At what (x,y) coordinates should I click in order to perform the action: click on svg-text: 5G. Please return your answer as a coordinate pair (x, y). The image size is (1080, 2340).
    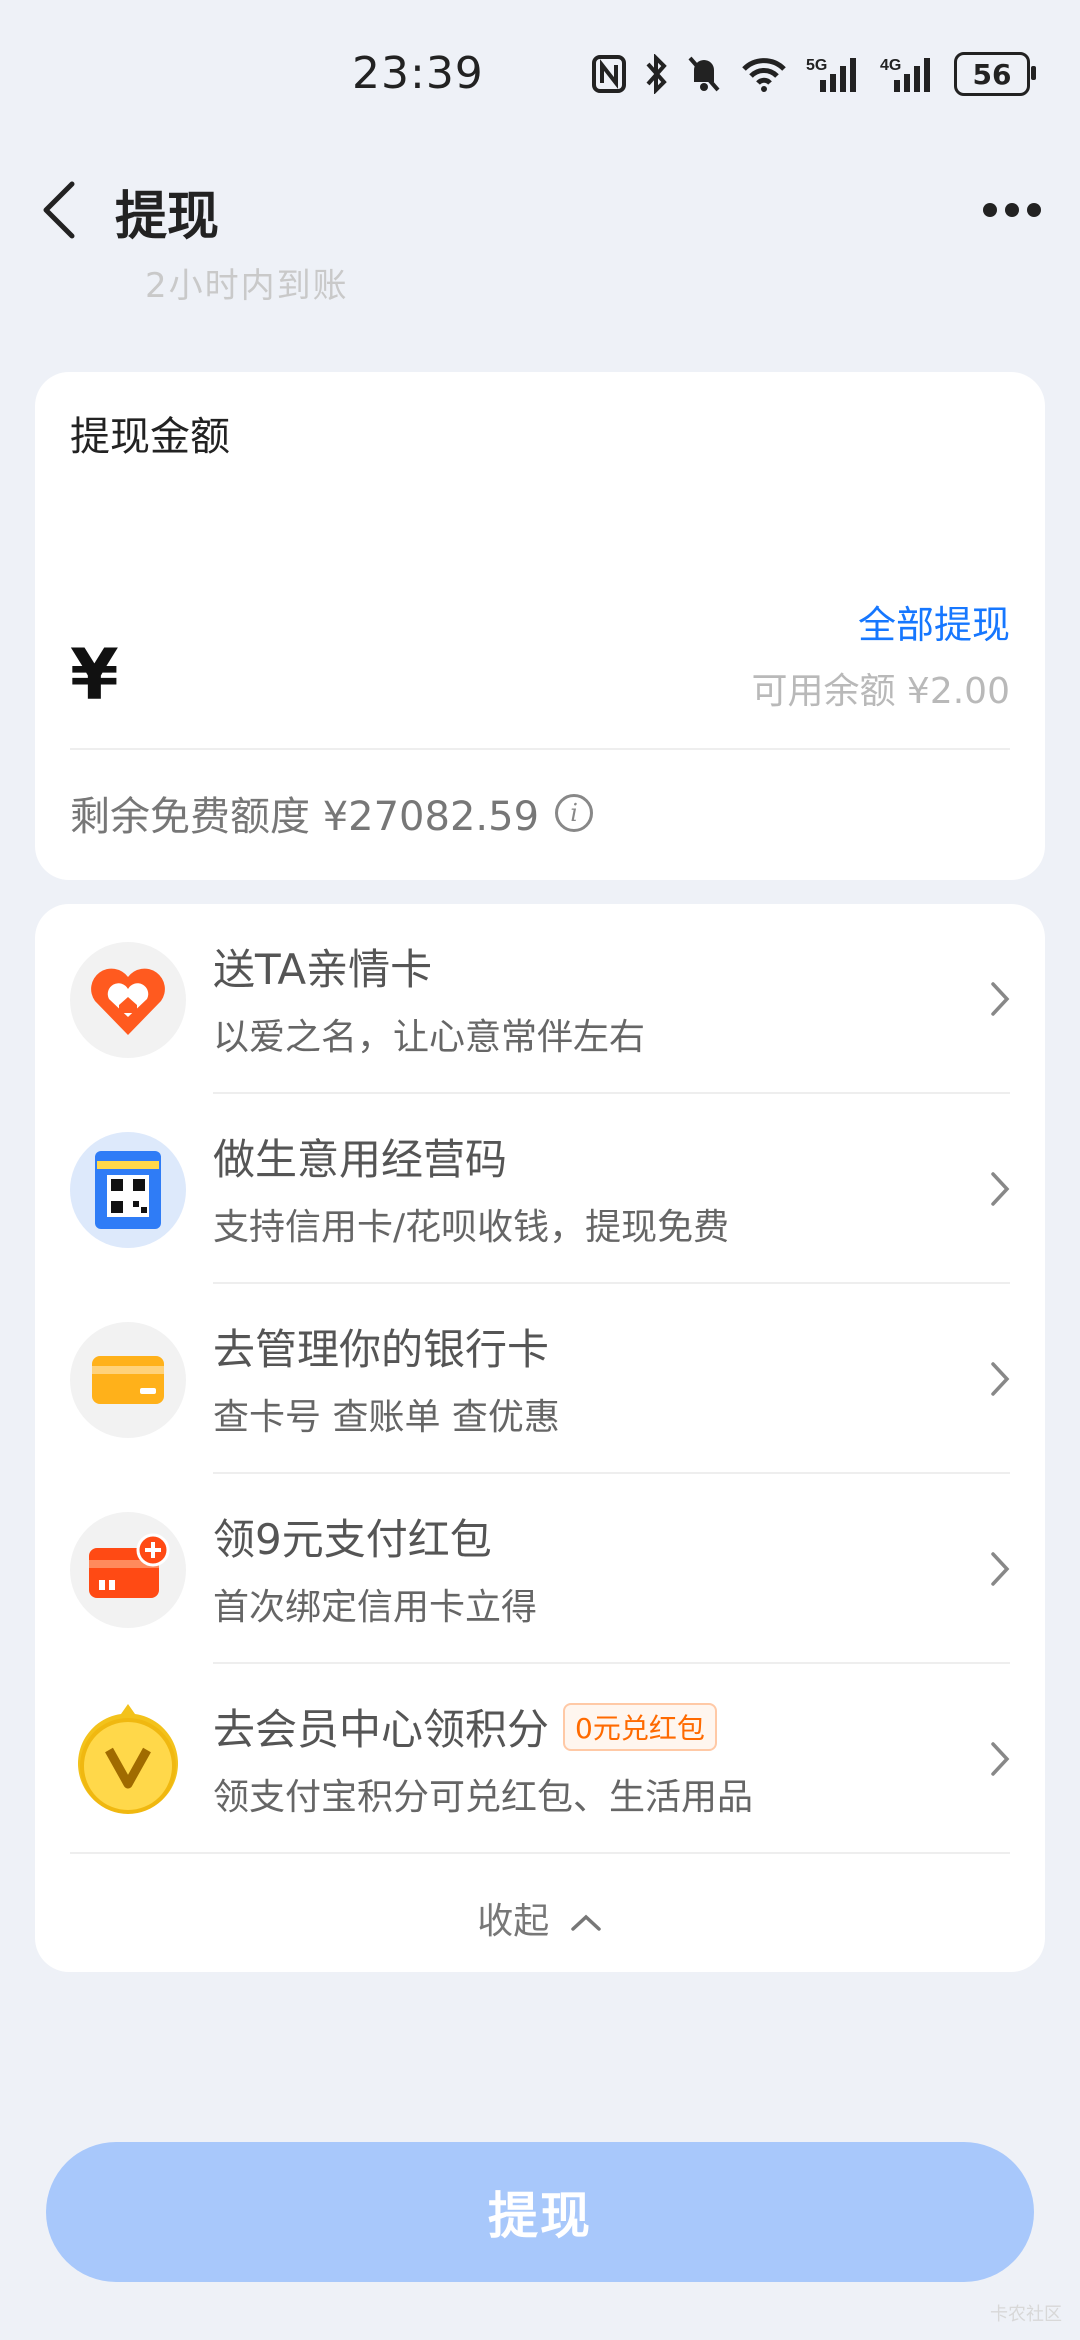
    Looking at the image, I should click on (816, 65).